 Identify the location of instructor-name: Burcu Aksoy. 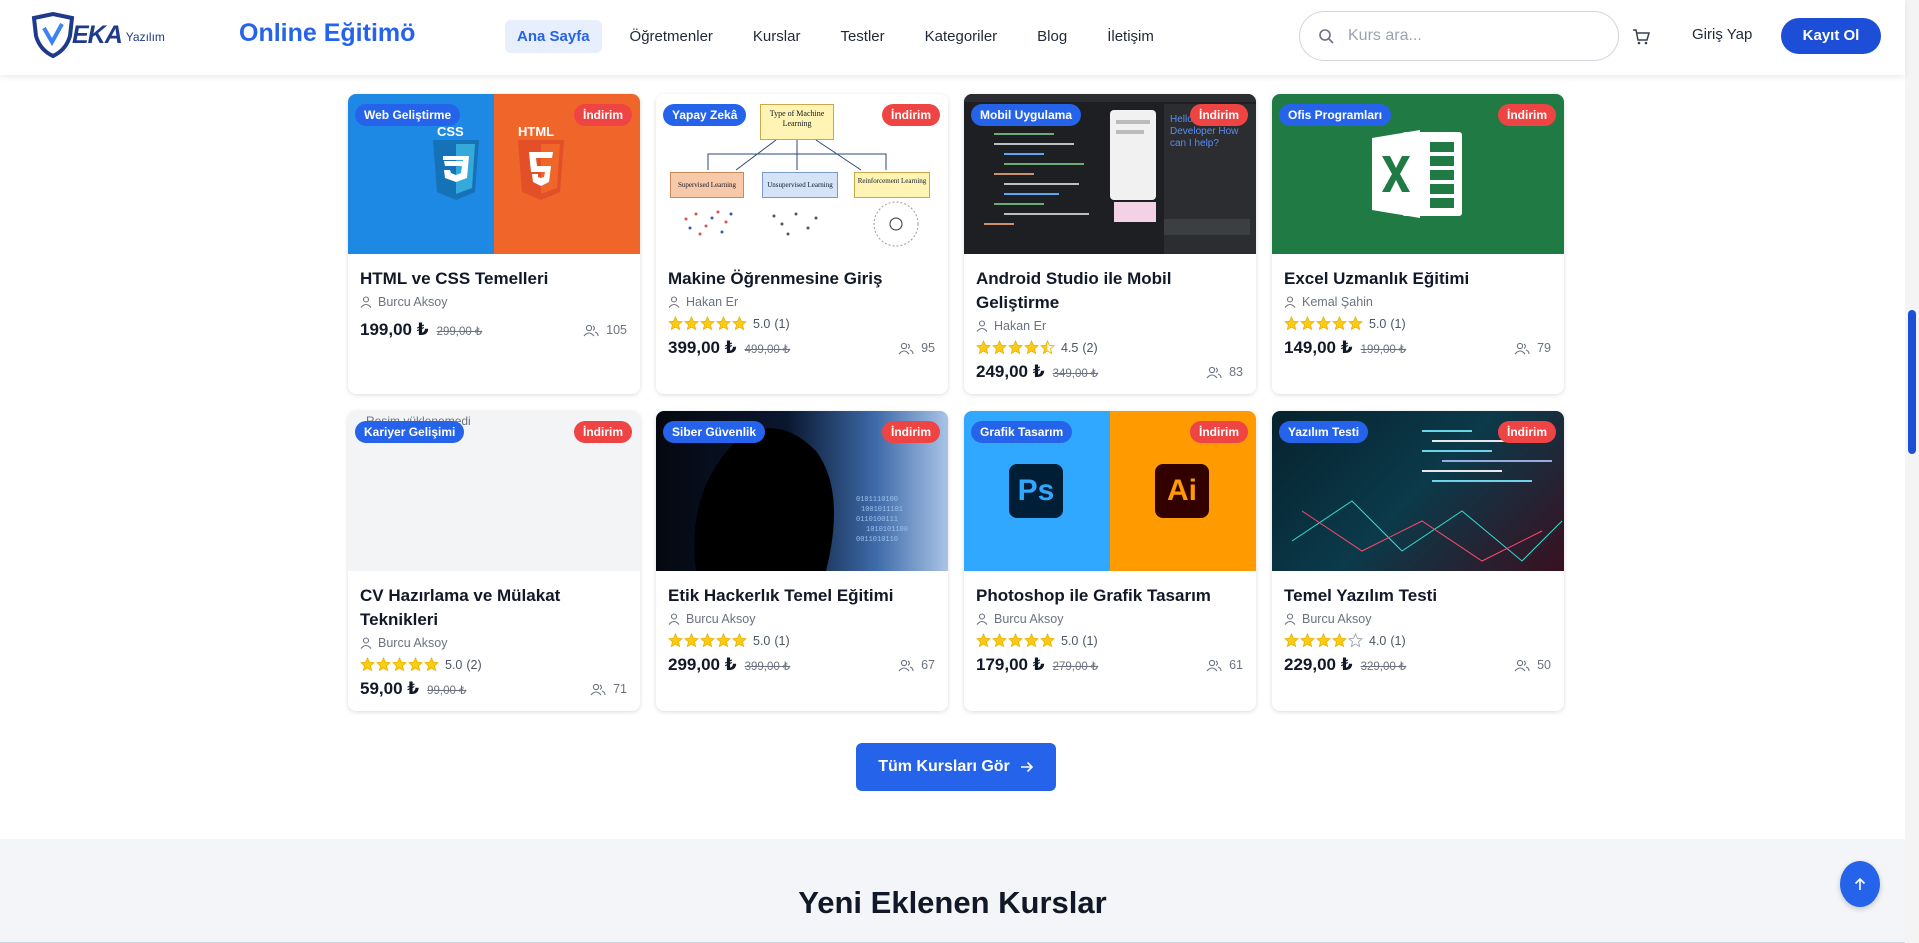
(1029, 619).